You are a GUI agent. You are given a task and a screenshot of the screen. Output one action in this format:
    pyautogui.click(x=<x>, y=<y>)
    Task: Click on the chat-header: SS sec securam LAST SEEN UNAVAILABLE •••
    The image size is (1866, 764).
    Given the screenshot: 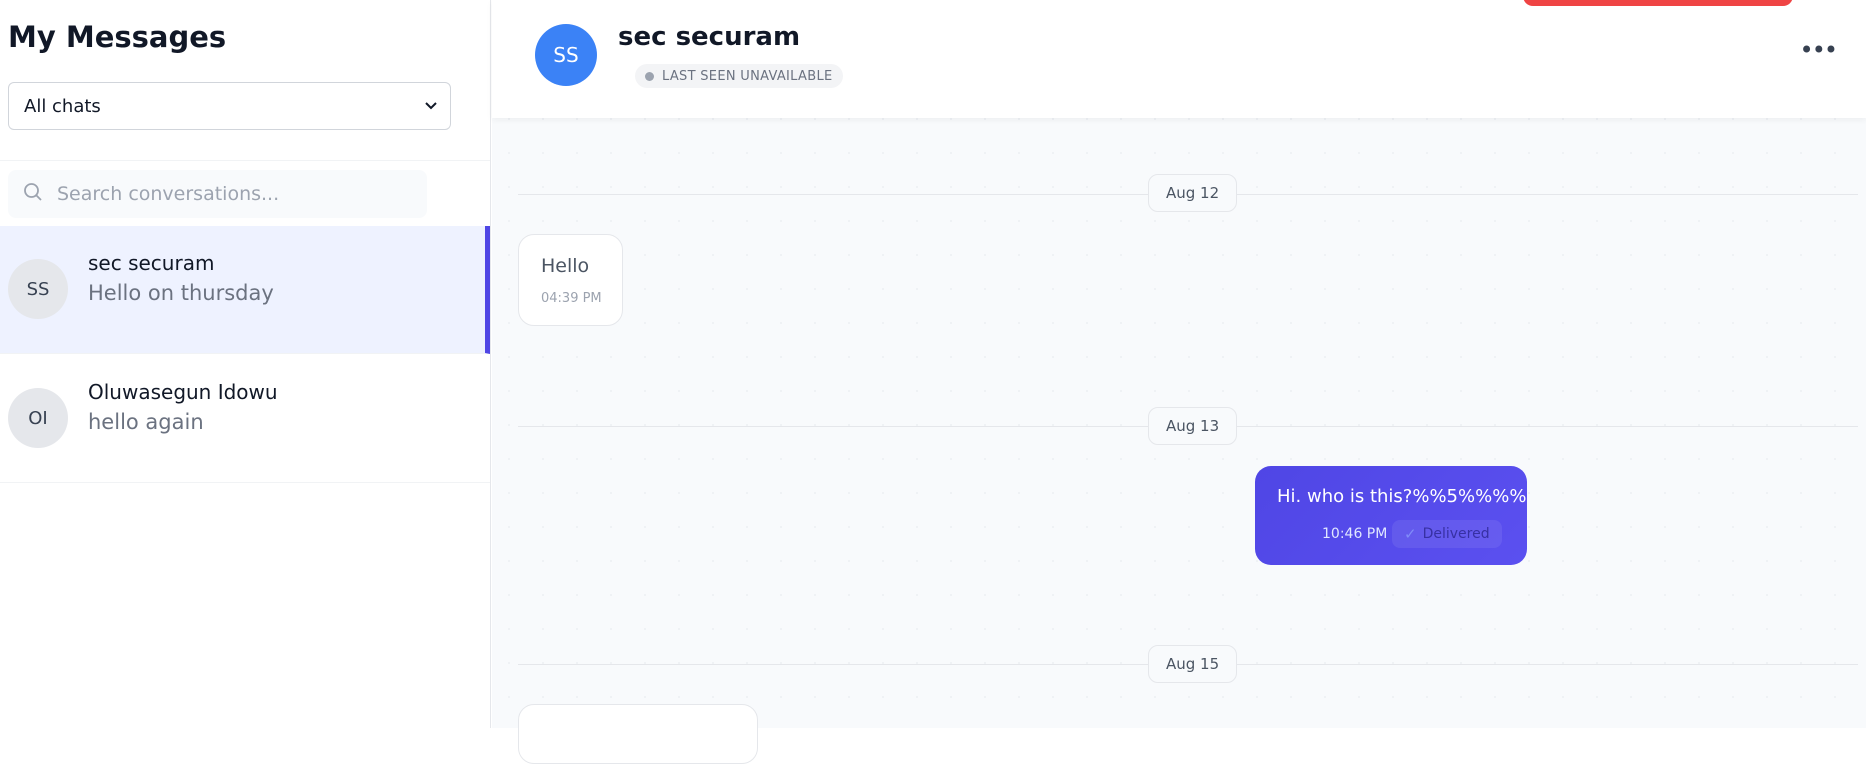 What is the action you would take?
    pyautogui.click(x=1179, y=59)
    